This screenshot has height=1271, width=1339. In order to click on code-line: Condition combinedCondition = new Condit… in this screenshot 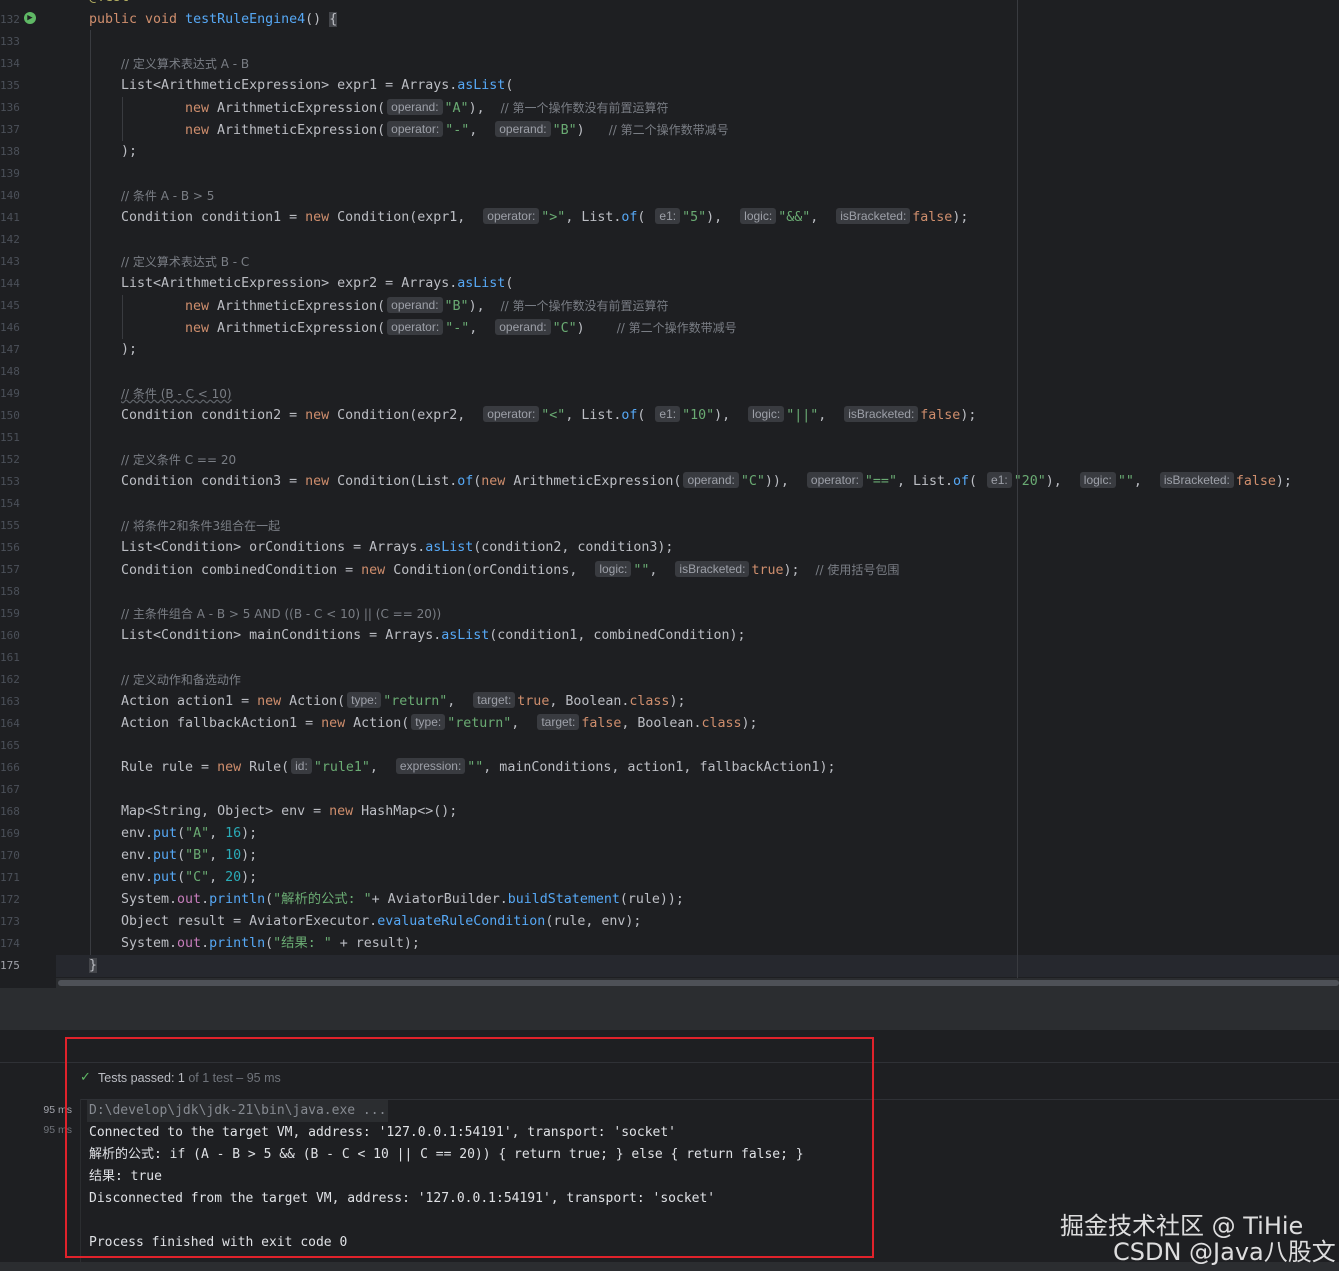, I will do `click(510, 570)`.